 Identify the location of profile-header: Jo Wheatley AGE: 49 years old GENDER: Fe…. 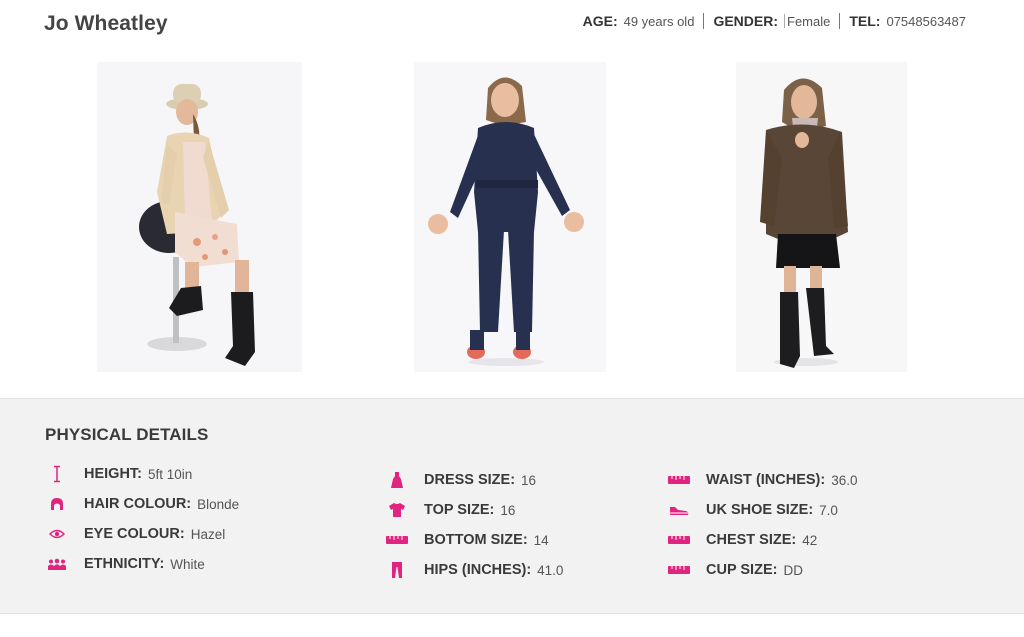
(512, 25).